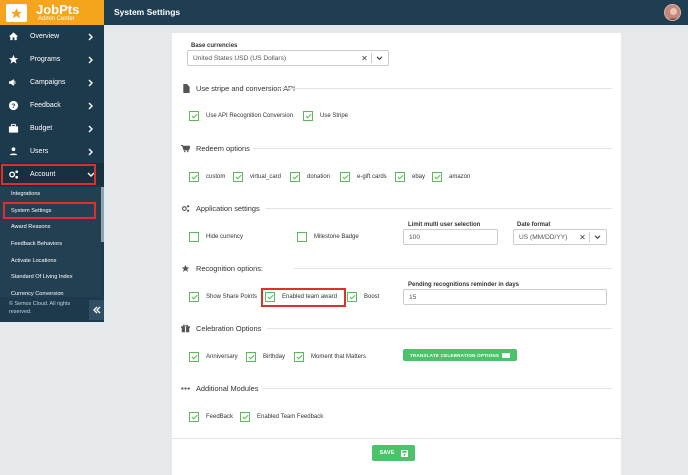 The image size is (688, 475). I want to click on show-share-points-checkbox, so click(194, 297).